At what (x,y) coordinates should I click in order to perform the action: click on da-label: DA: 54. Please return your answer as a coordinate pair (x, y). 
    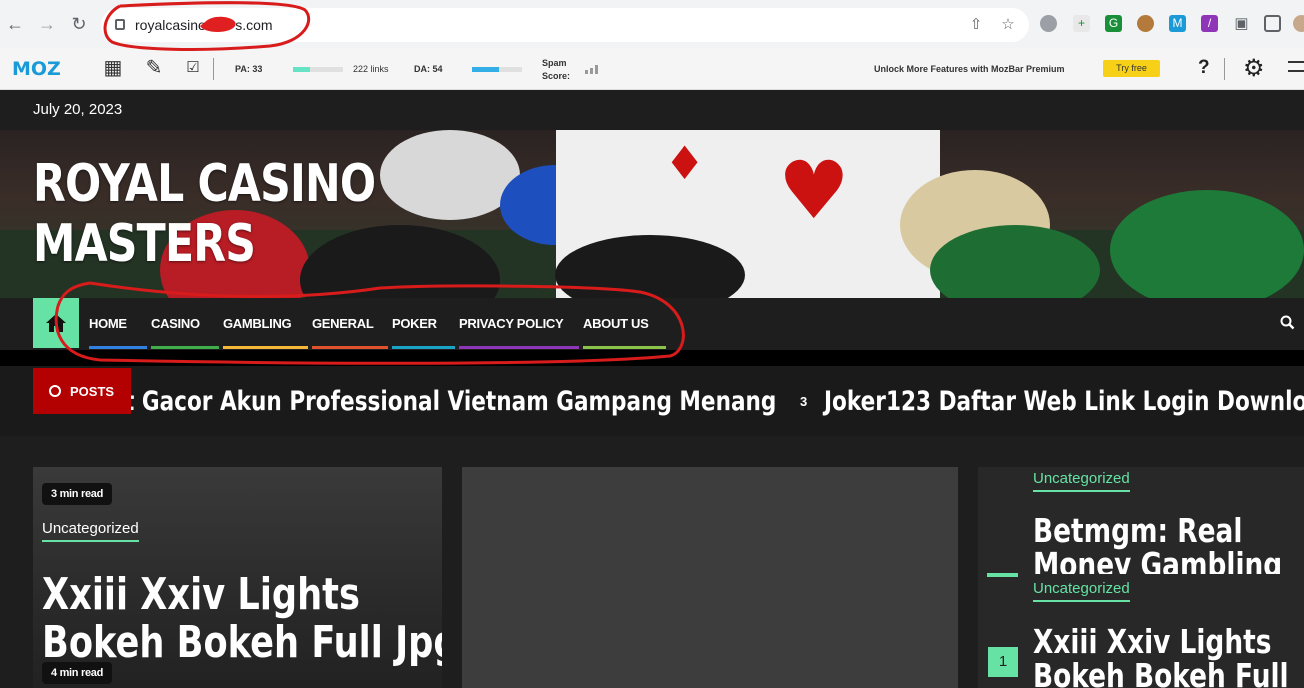
    Looking at the image, I should click on (428, 69).